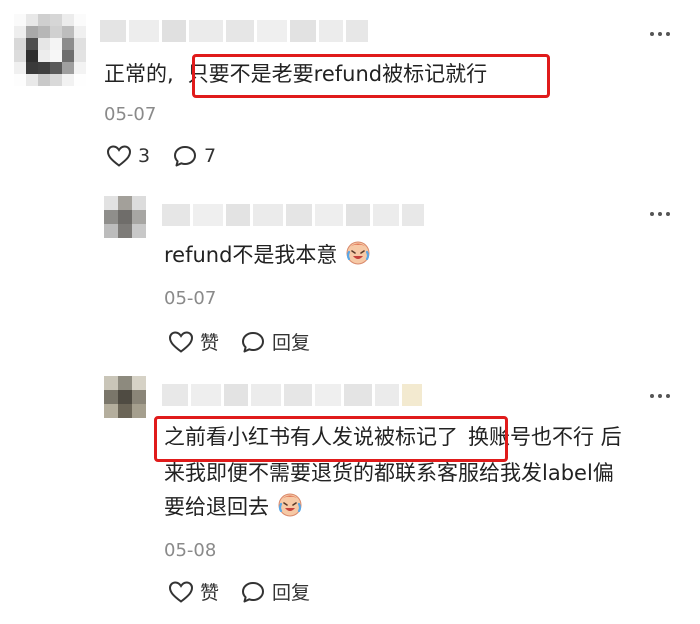 The height and width of the screenshot is (624, 700). Describe the element at coordinates (389, 473) in the screenshot. I see `reply-text-line-2: 来我即便不需要退货的都联系客服给我发label偏` at that location.